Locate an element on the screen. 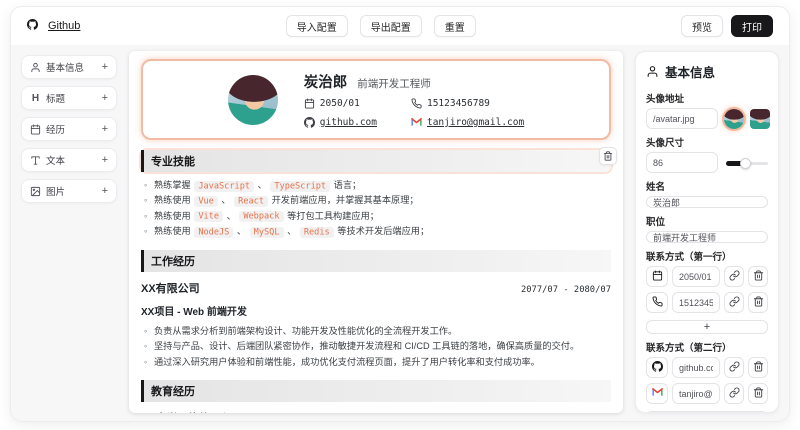  reset-button: 重置 is located at coordinates (454, 26).